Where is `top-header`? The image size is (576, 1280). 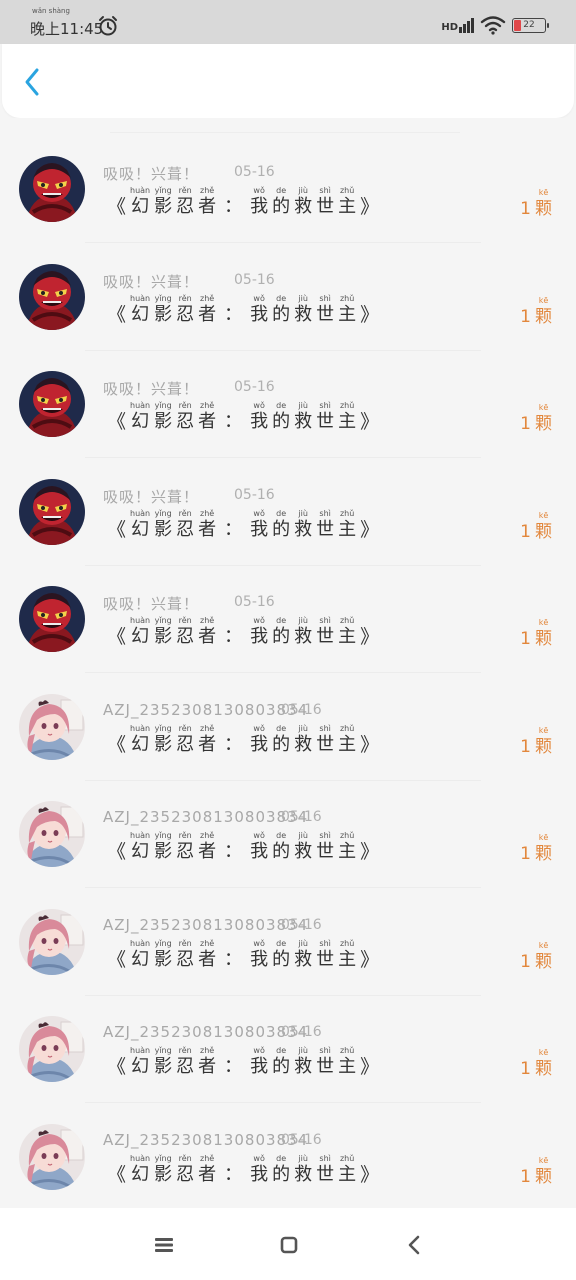 top-header is located at coordinates (288, 81).